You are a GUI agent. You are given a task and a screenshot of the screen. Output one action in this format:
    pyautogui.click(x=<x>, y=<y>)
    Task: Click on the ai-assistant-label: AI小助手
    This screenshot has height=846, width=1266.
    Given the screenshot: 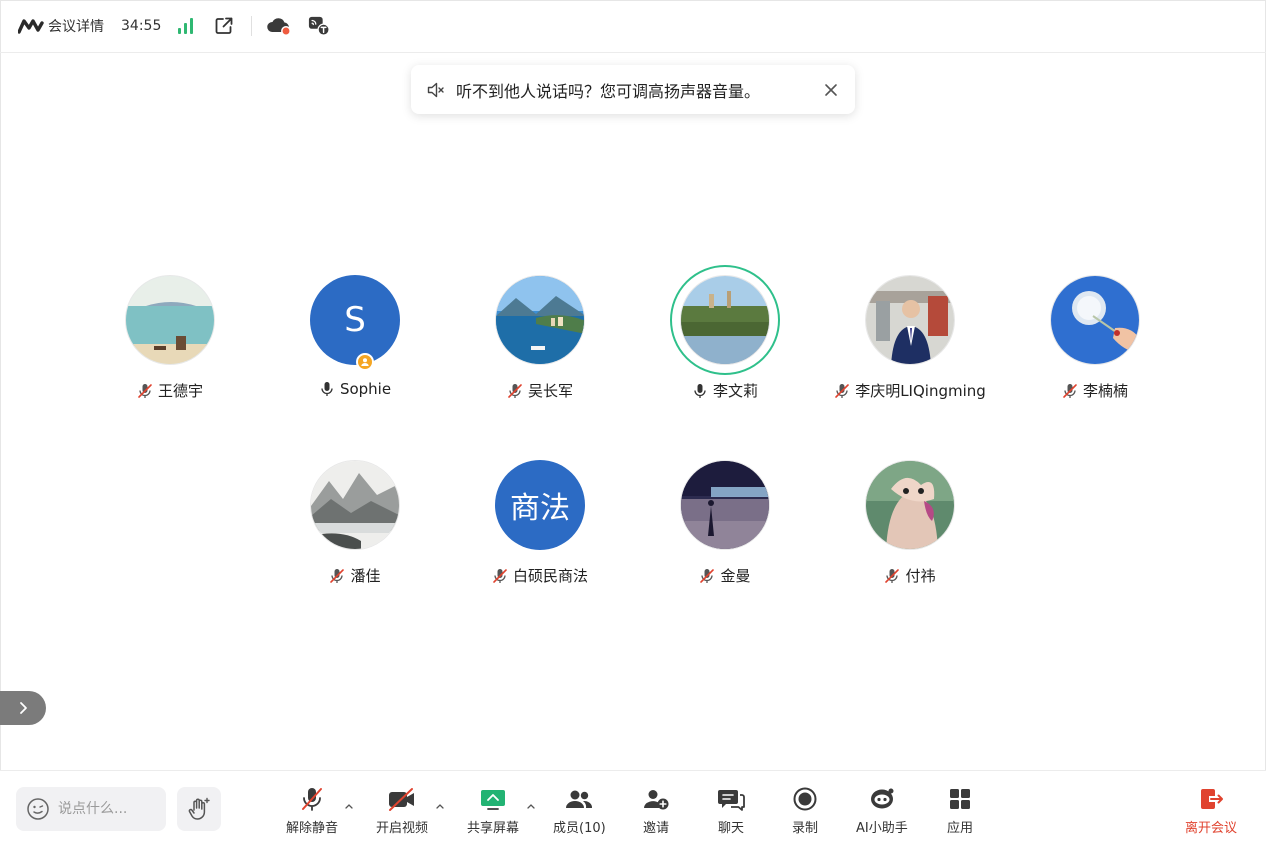 What is the action you would take?
    pyautogui.click(x=882, y=828)
    